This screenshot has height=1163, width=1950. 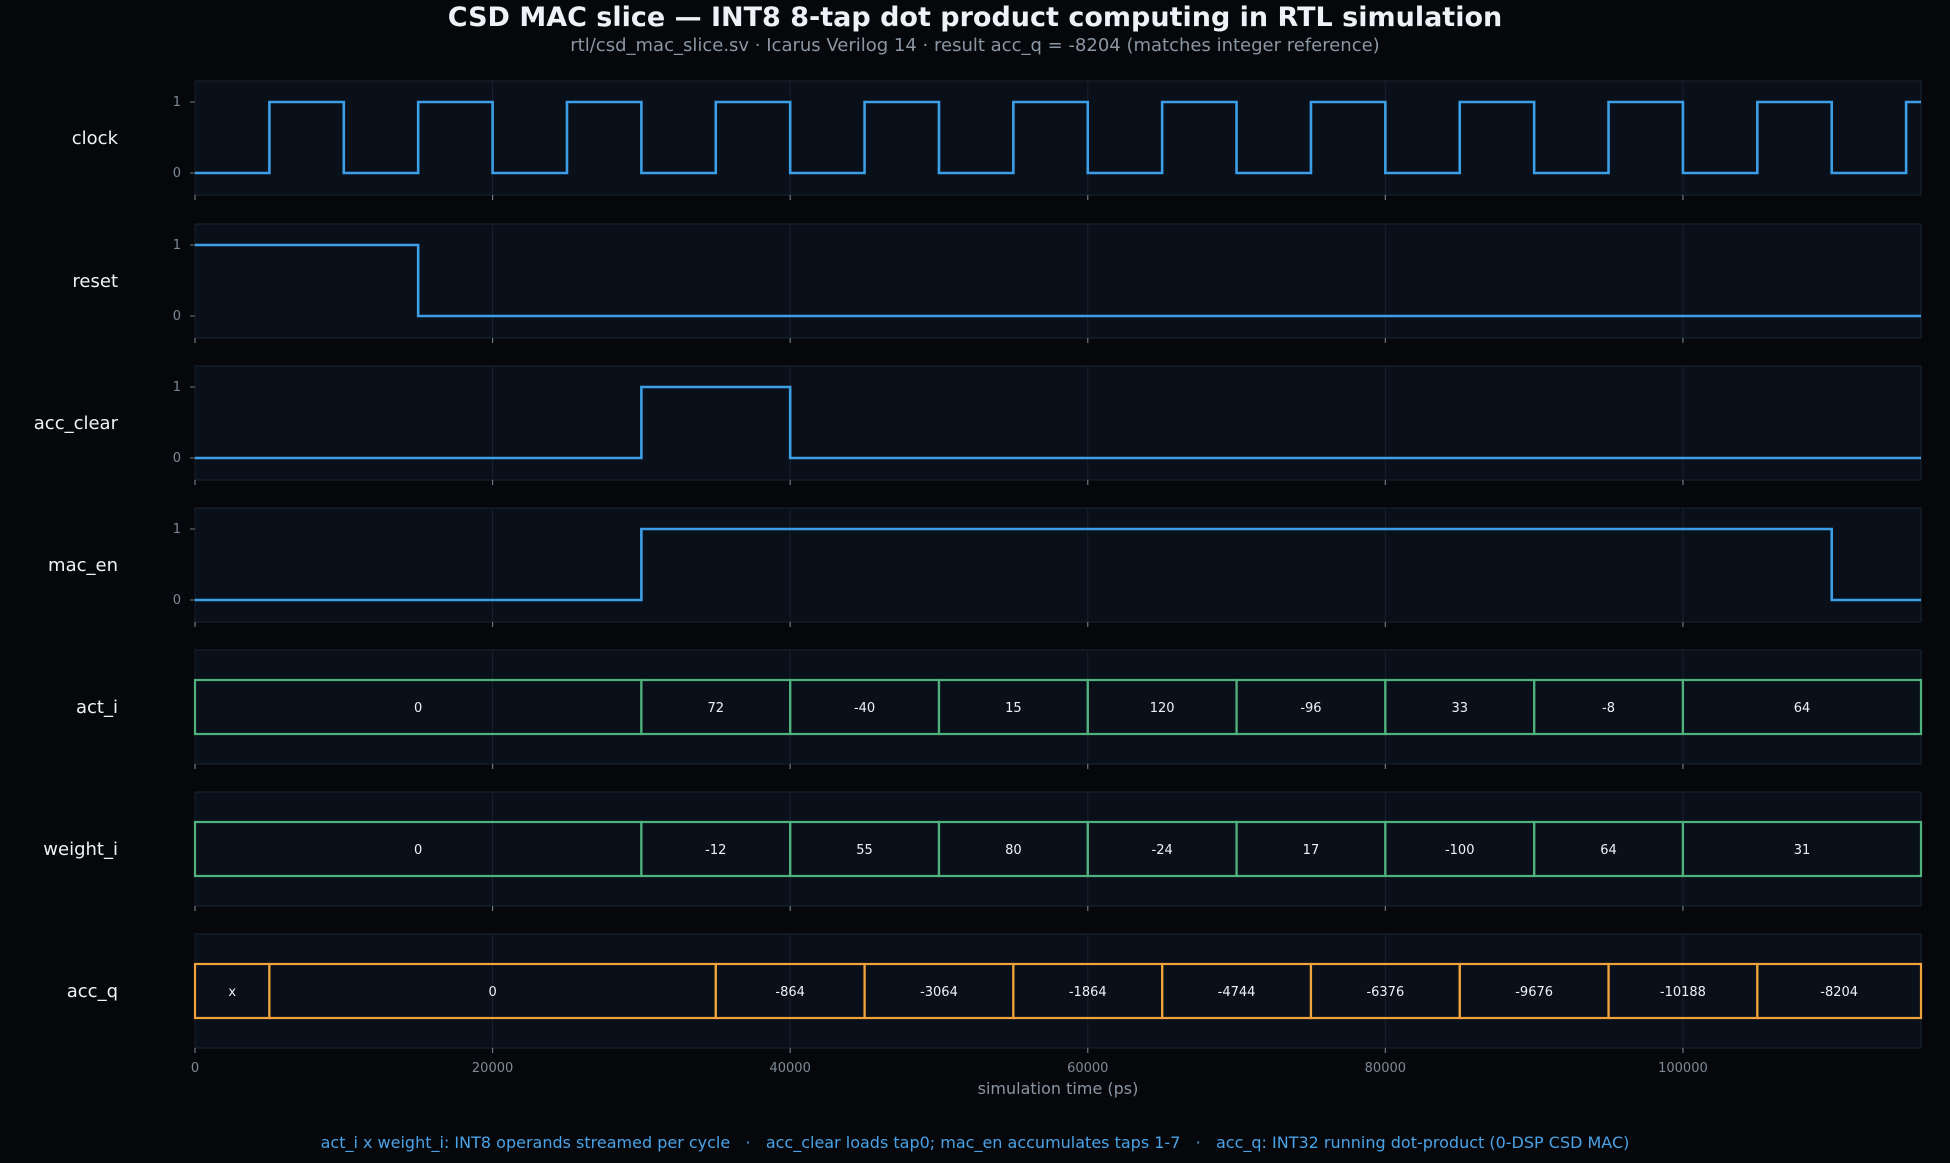 I want to click on bus-value-label: 31, so click(x=1802, y=850).